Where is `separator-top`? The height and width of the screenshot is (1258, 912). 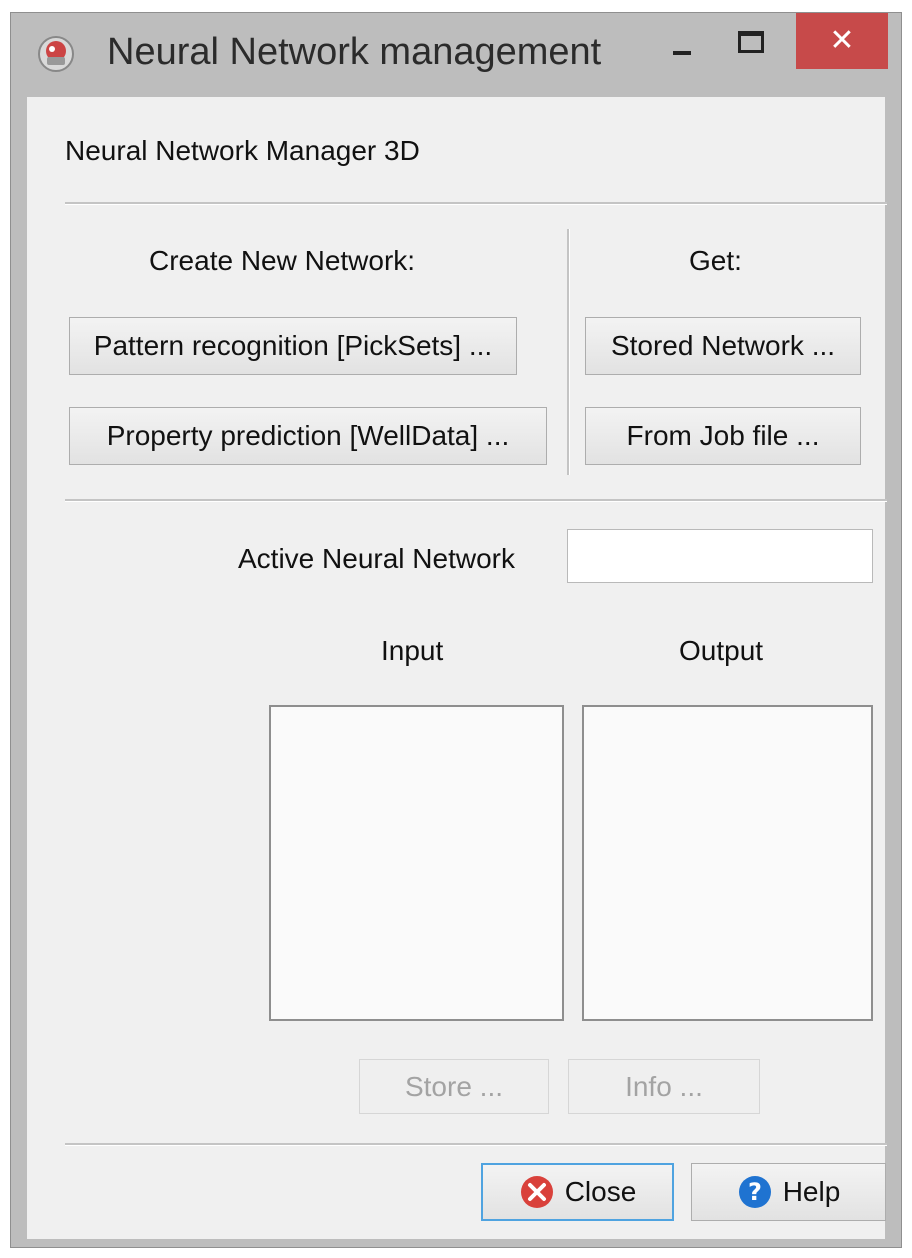
separator-top is located at coordinates (476, 203).